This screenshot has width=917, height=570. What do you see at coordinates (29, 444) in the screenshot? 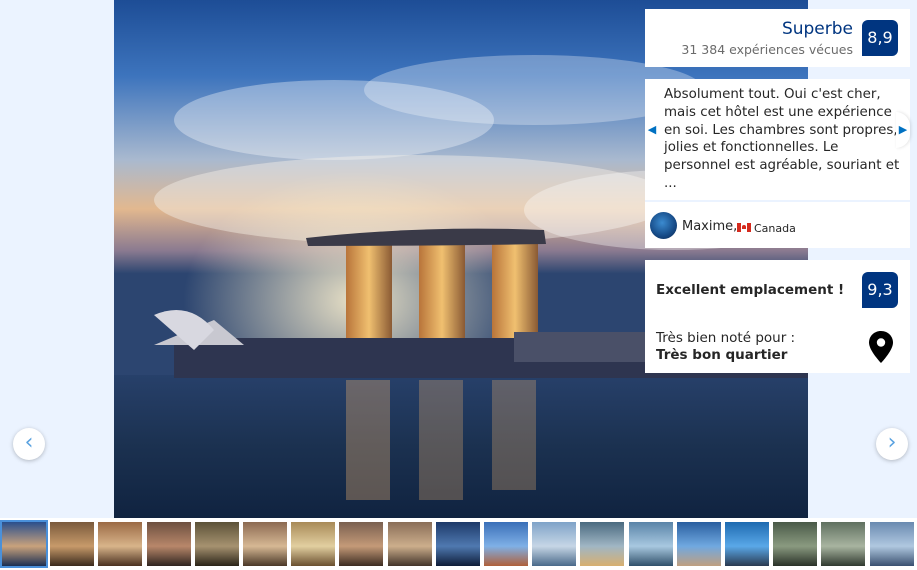
I see `gallery-prev-button: ‹` at bounding box center [29, 444].